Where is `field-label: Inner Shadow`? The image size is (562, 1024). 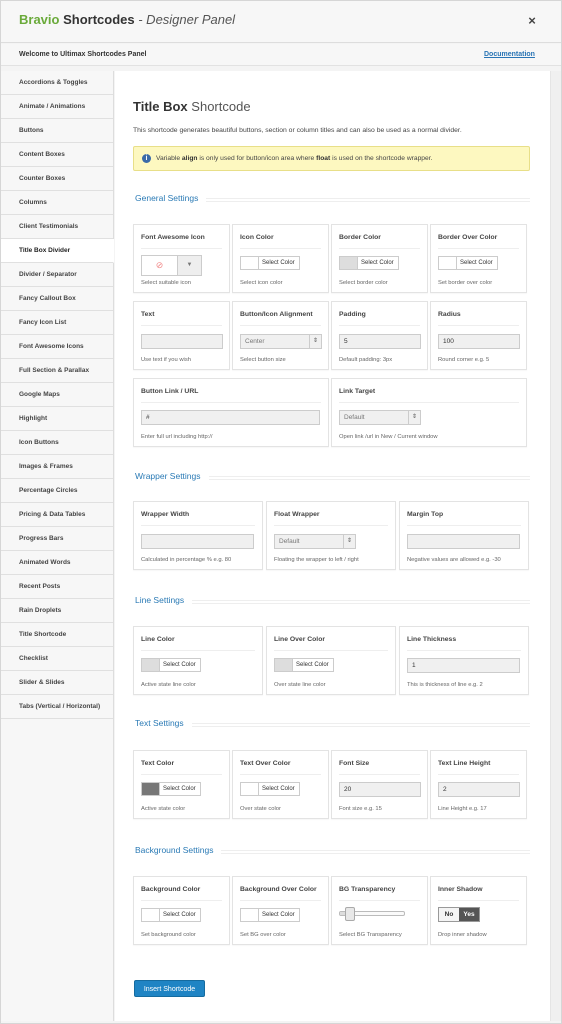
field-label: Inner Shadow is located at coordinates (460, 889).